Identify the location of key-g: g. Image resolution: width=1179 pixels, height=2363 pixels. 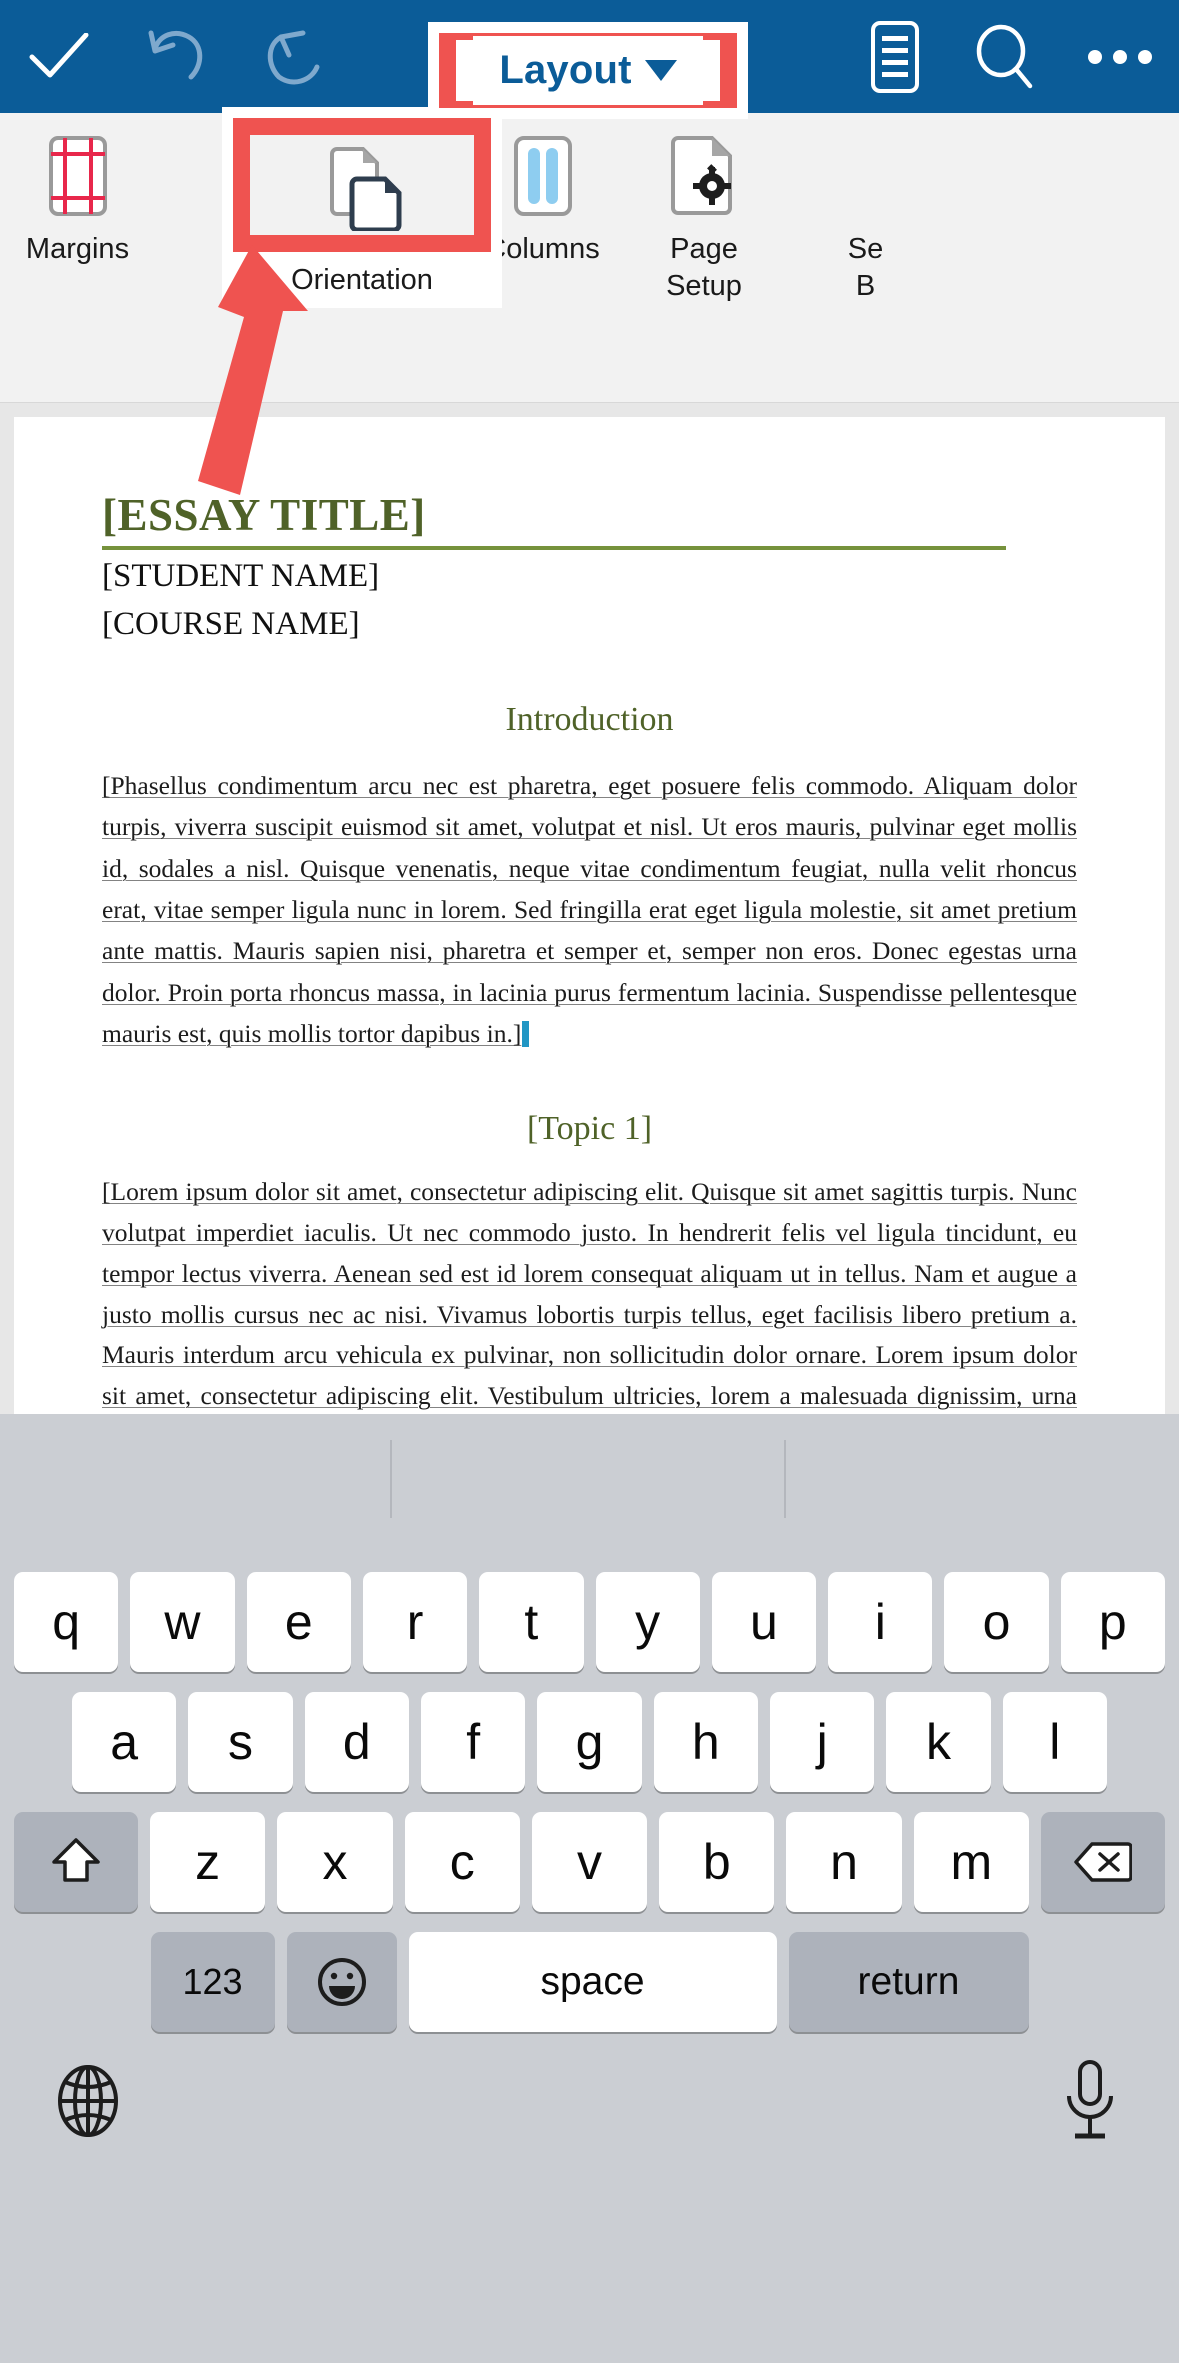
(589, 1742).